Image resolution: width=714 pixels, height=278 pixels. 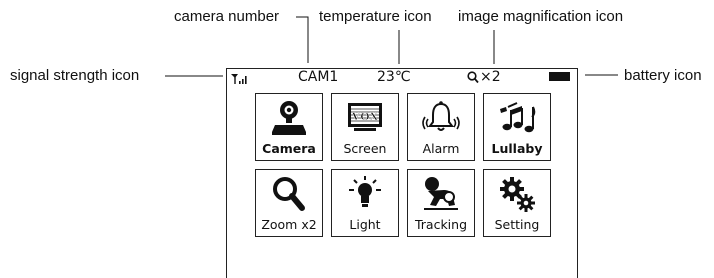 I want to click on vox-screen-icon: VOX, so click(x=365, y=117).